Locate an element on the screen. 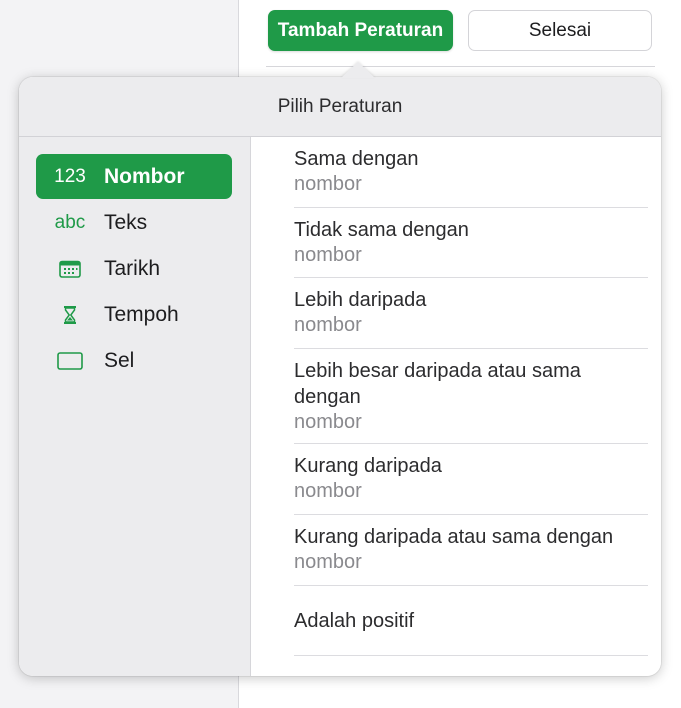 The image size is (681, 708). rule-item-less-or-equal: Kurang daripada atau sama dengan nombor is located at coordinates (470, 549).